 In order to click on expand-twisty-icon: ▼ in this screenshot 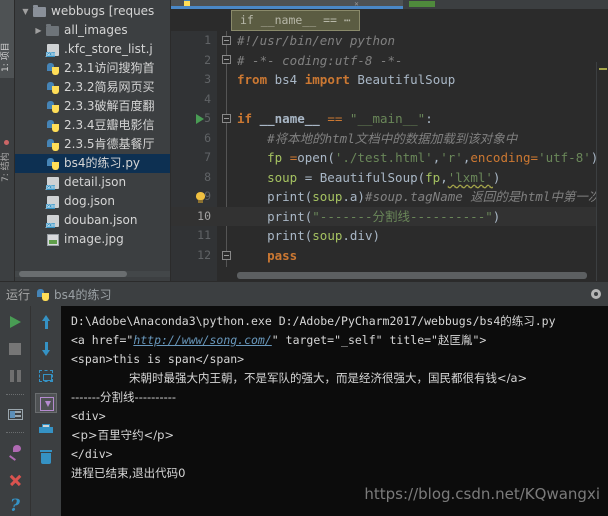, I will do `click(25, 11)`.